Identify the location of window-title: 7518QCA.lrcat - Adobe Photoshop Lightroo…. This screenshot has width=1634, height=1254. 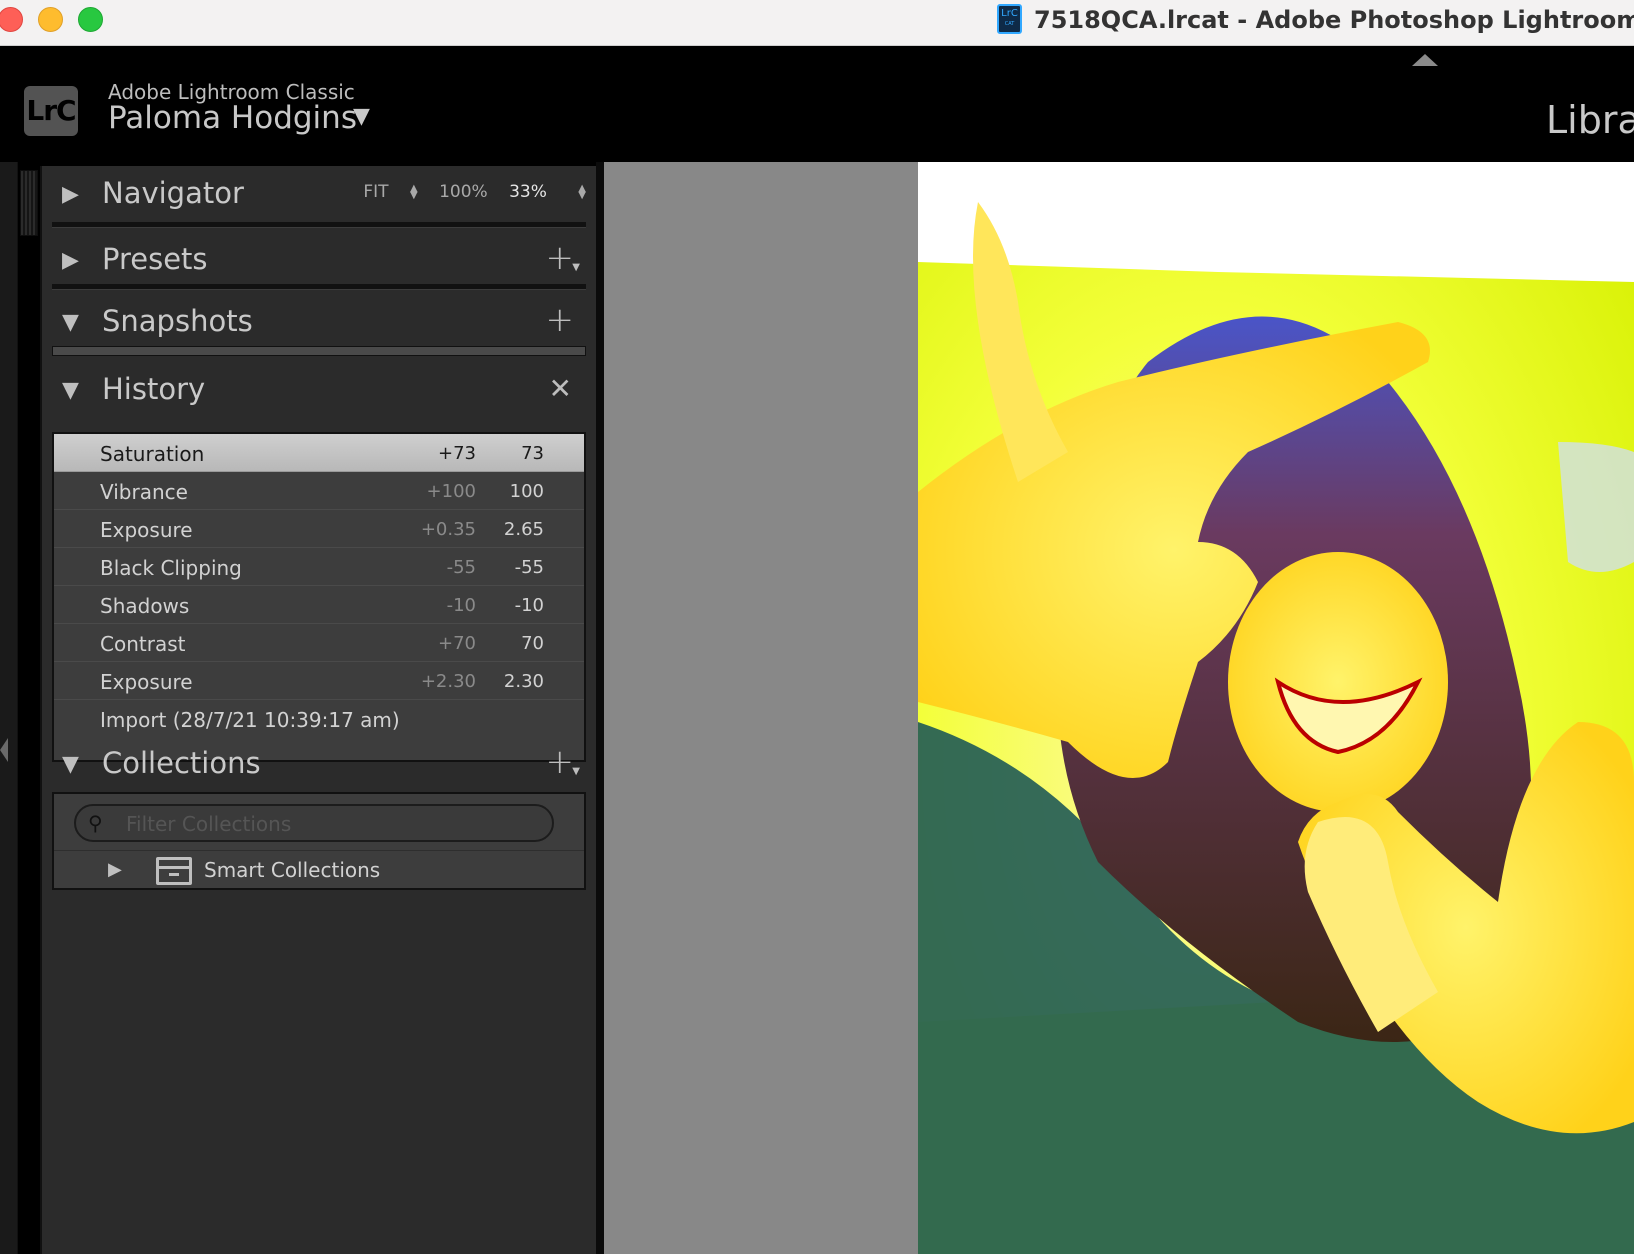
(1334, 20).